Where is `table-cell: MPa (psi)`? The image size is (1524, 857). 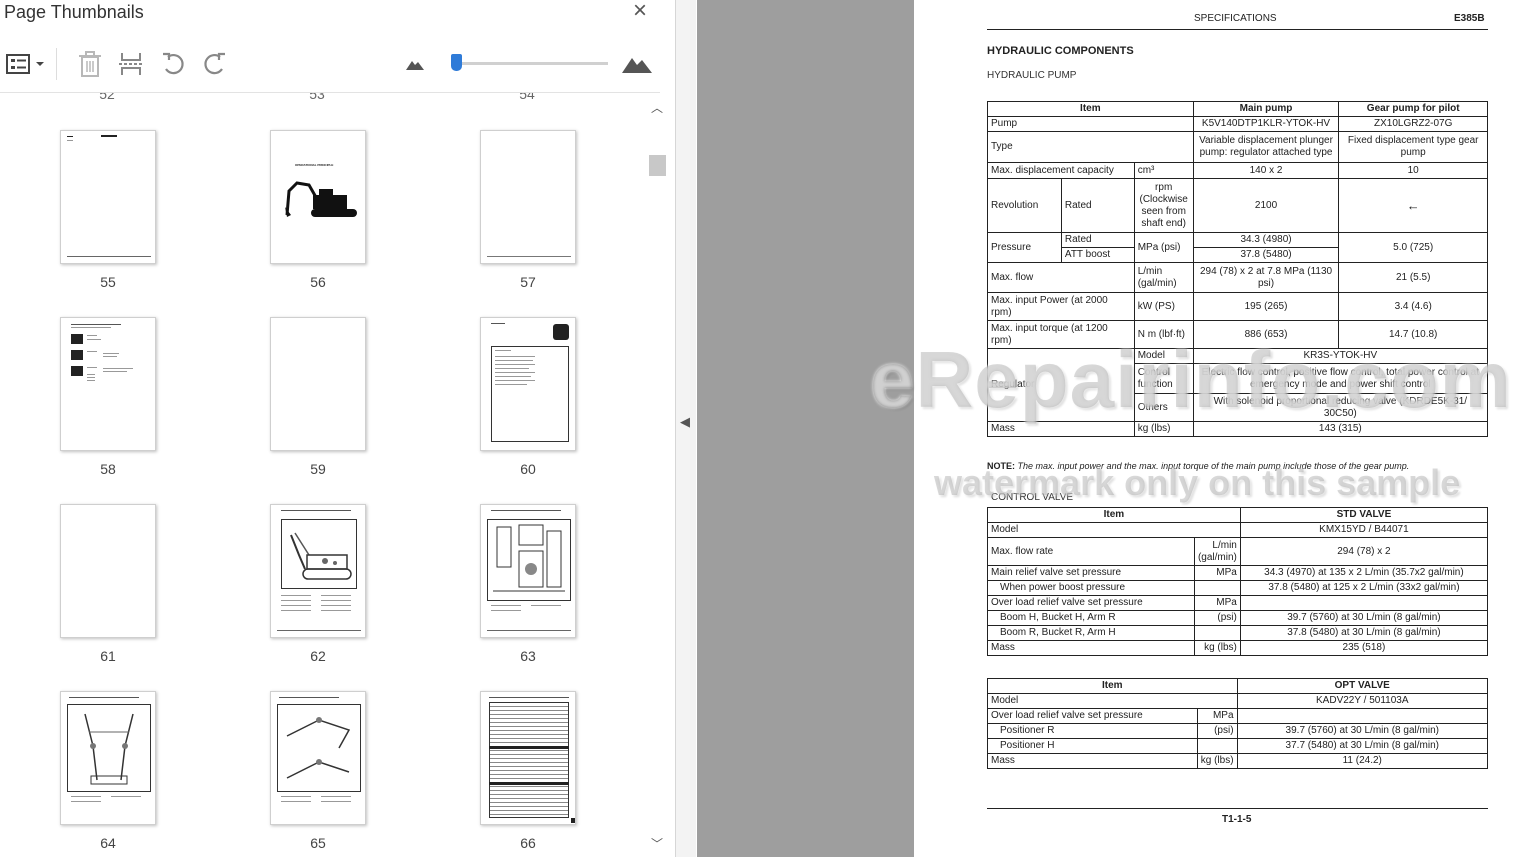 table-cell: MPa (psi) is located at coordinates (1163, 247).